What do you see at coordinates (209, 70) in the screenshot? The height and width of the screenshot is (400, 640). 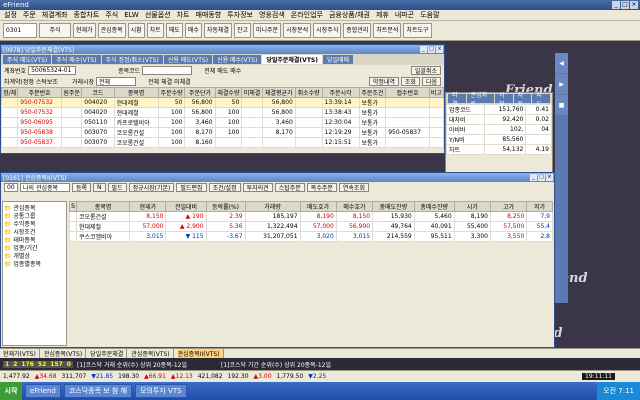 I see `radio-all: 전체` at bounding box center [209, 70].